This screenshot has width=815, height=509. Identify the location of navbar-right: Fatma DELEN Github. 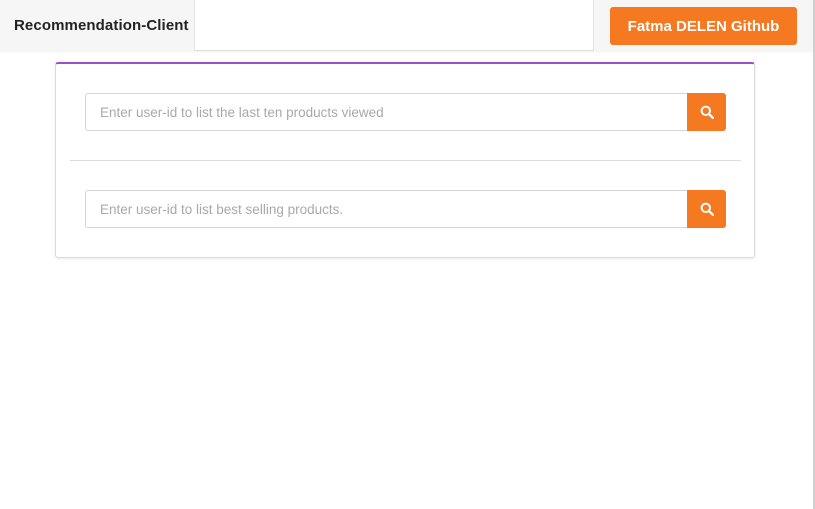
(703, 25).